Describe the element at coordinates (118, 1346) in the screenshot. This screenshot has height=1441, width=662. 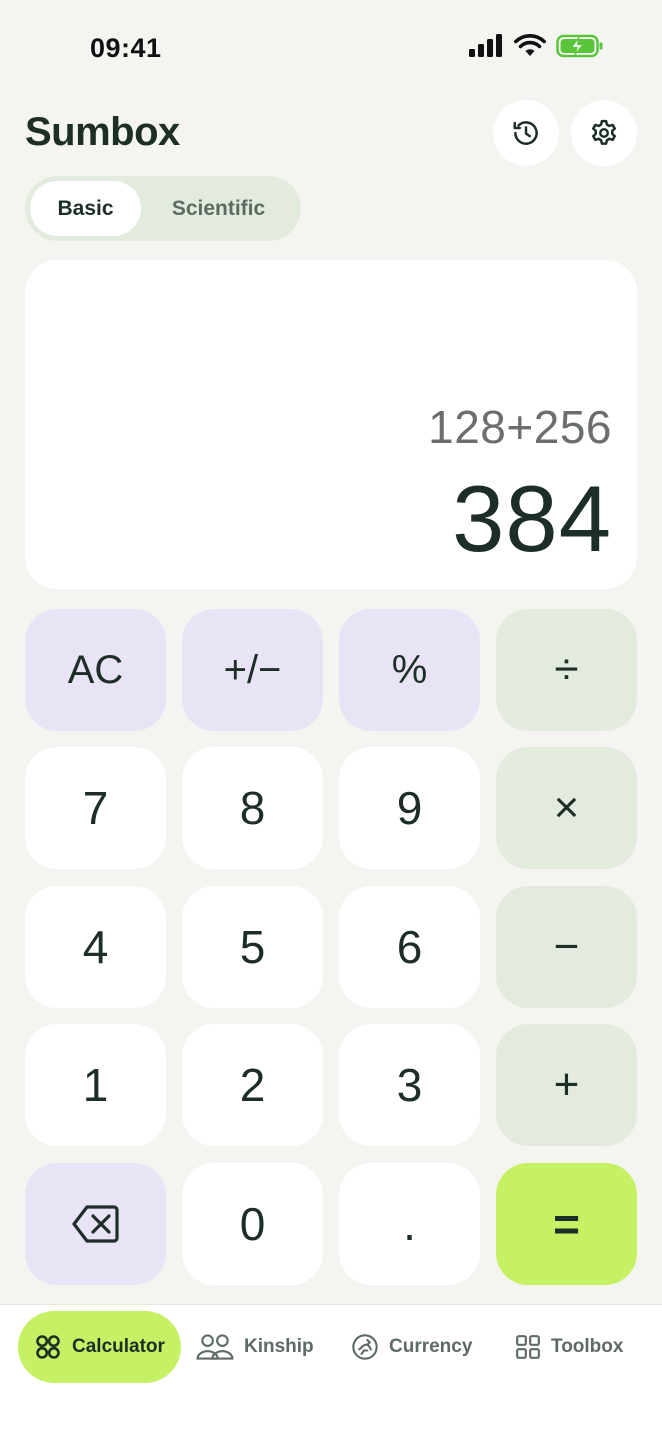
I see `nav-calculator-label: Calculator` at that location.